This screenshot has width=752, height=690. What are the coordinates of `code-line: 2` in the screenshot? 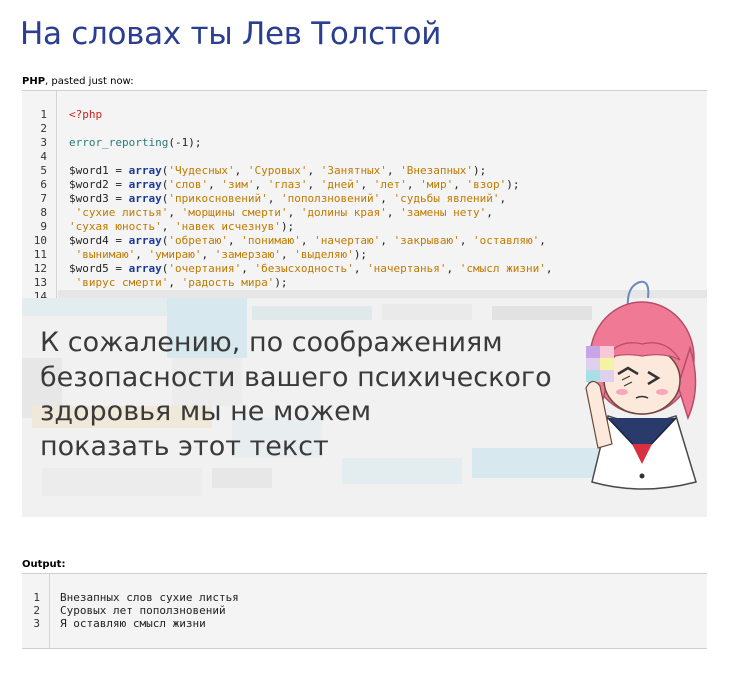 It's located at (364, 129).